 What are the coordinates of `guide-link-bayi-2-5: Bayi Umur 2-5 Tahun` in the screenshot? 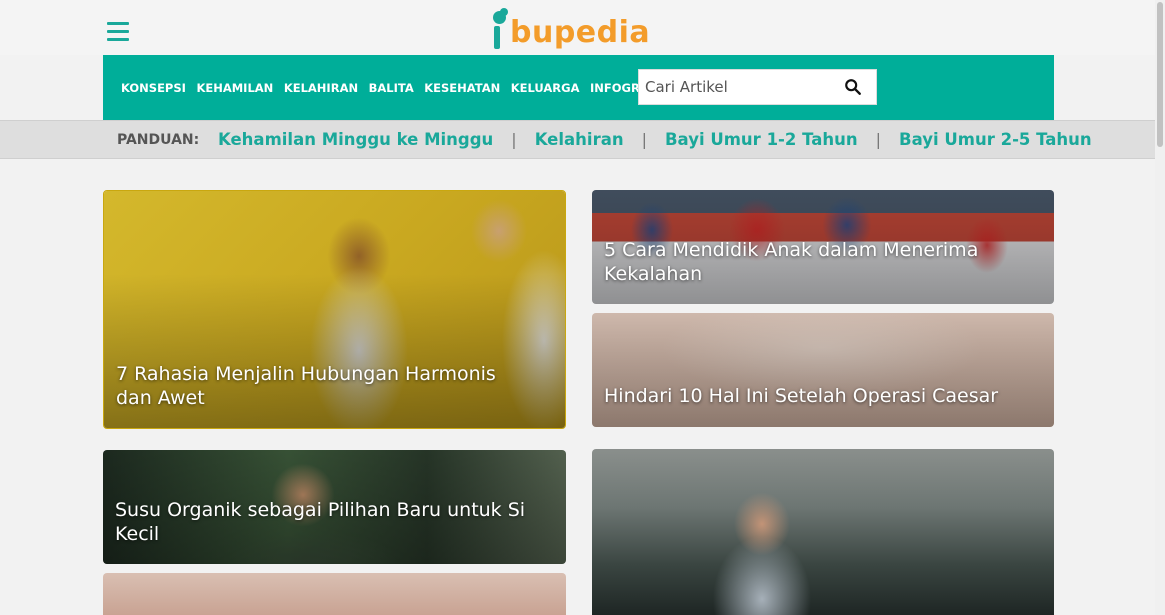 It's located at (995, 139).